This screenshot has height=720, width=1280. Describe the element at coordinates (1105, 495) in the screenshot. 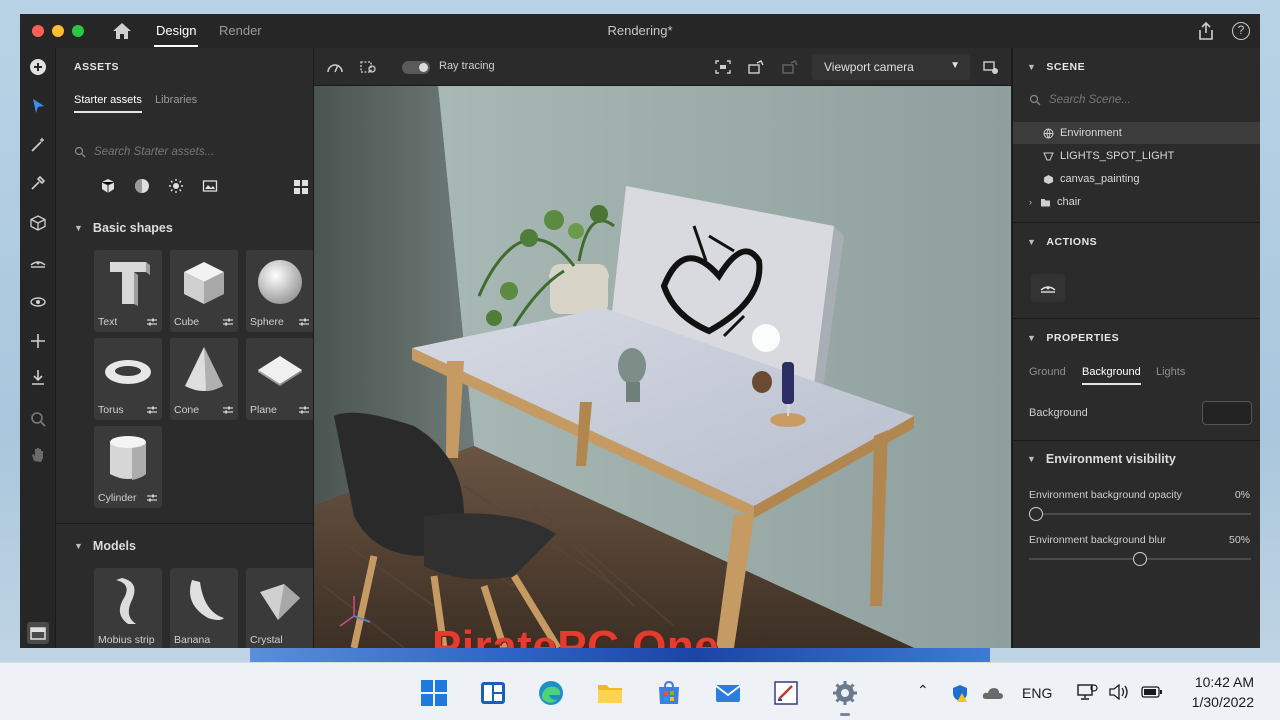

I see `opacity-label: Environment background opacity` at that location.